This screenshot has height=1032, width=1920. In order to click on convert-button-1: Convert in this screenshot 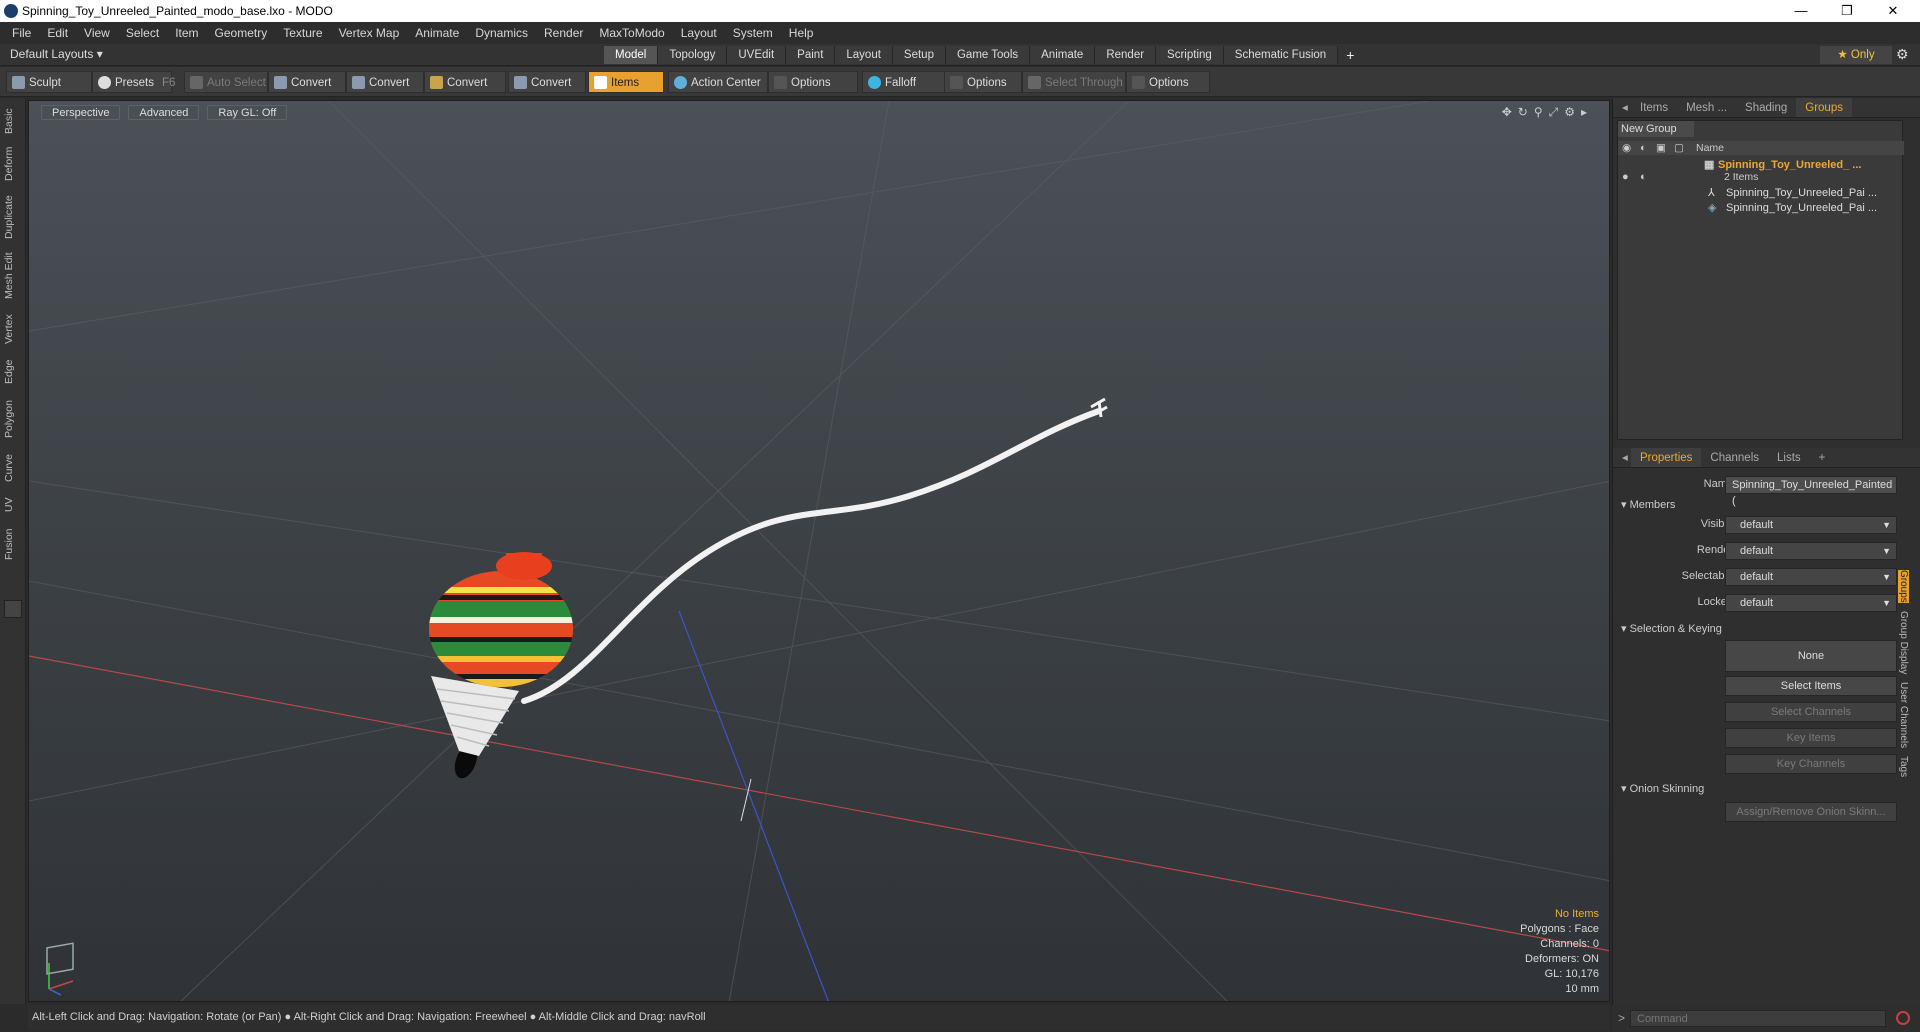, I will do `click(307, 82)`.